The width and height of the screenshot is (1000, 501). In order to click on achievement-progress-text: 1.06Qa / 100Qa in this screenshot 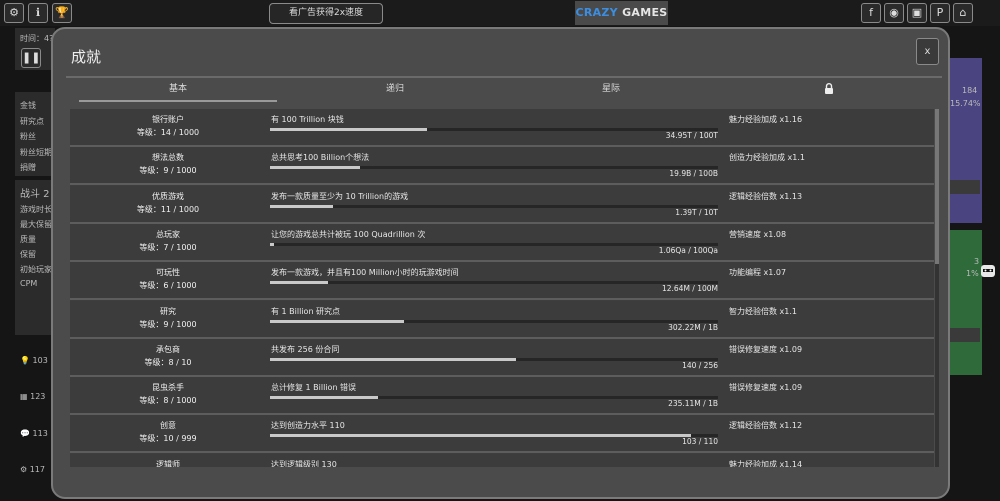, I will do `click(688, 250)`.